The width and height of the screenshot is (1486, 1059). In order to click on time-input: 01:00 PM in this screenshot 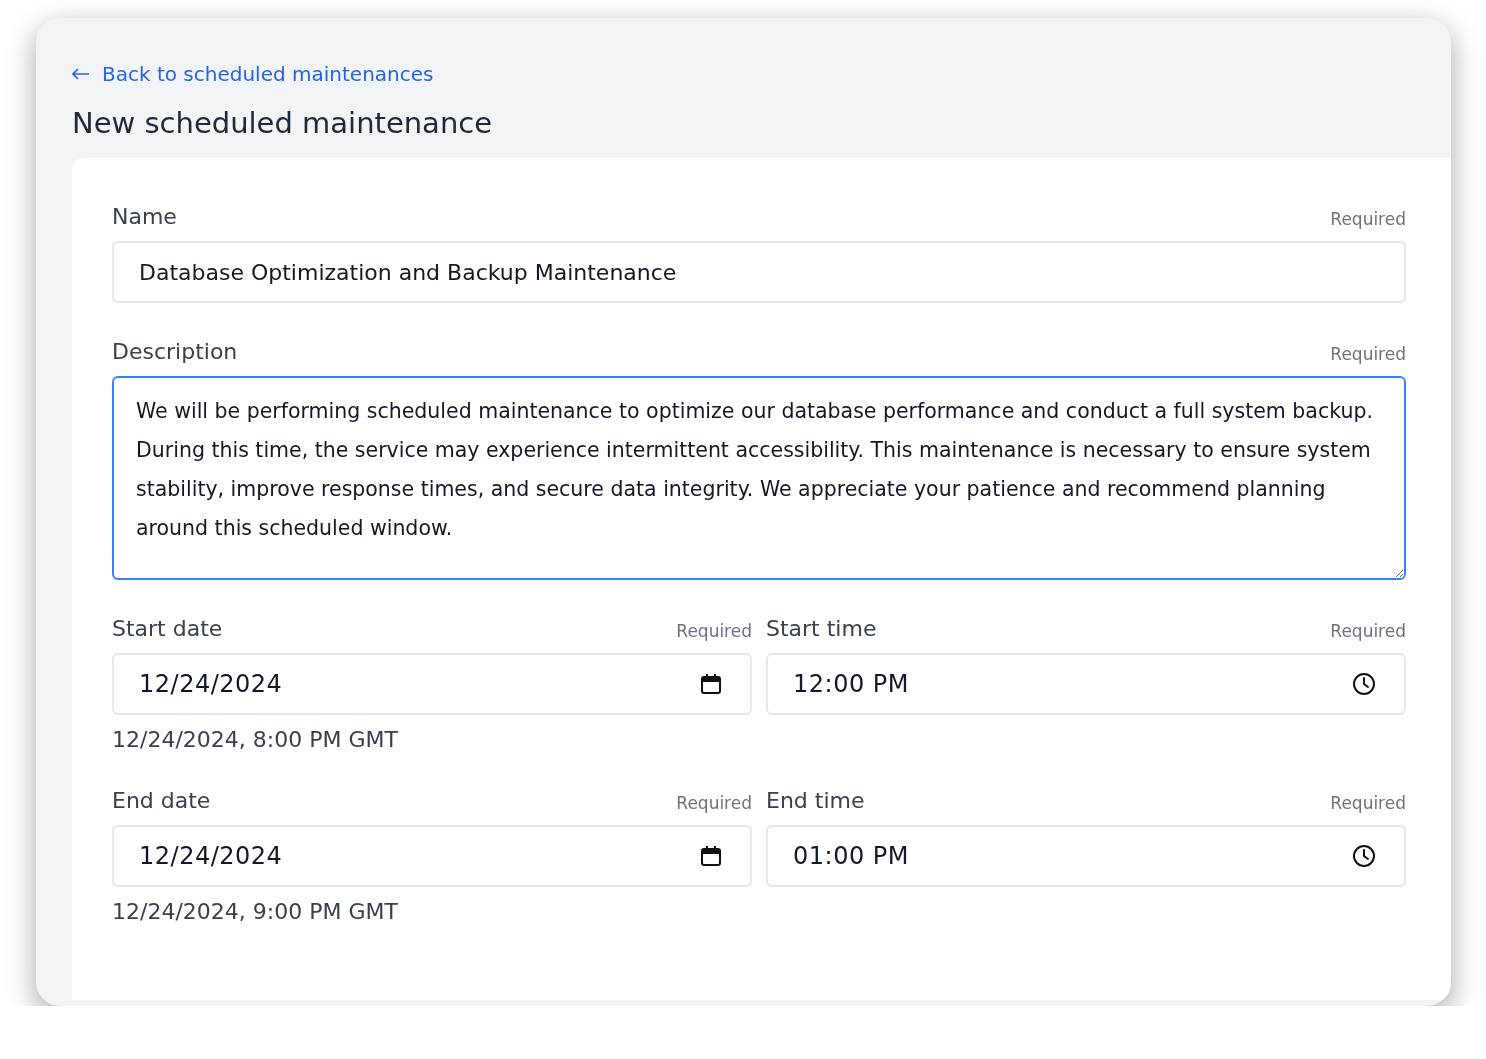, I will do `click(1086, 856)`.